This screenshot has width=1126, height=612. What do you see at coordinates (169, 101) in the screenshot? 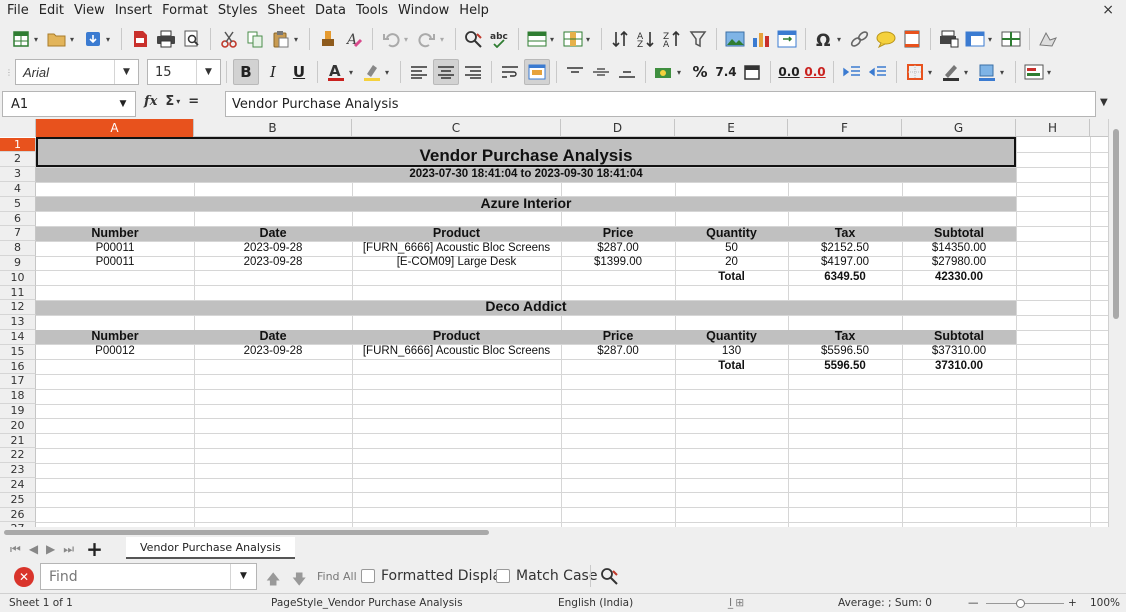
I see `sum-button: Σ` at bounding box center [169, 101].